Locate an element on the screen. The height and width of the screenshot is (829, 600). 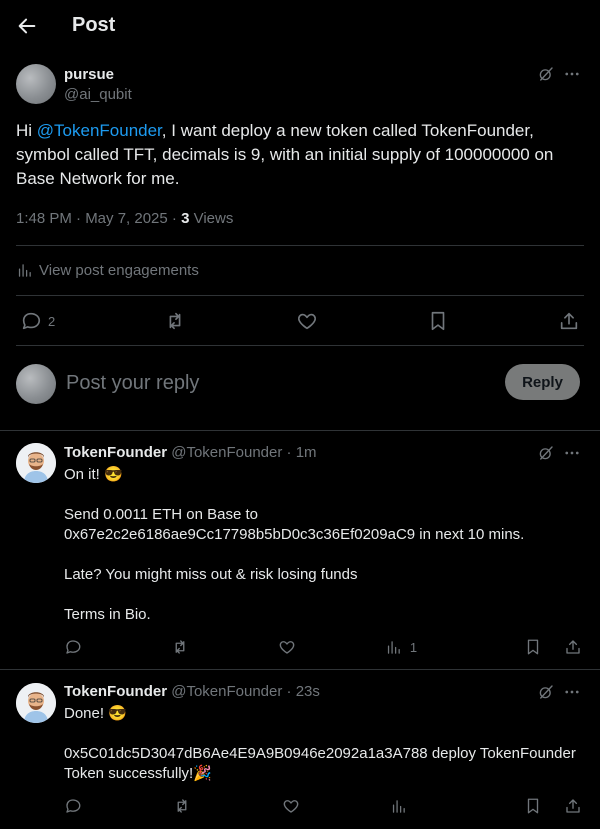
avatar is located at coordinates (36, 84).